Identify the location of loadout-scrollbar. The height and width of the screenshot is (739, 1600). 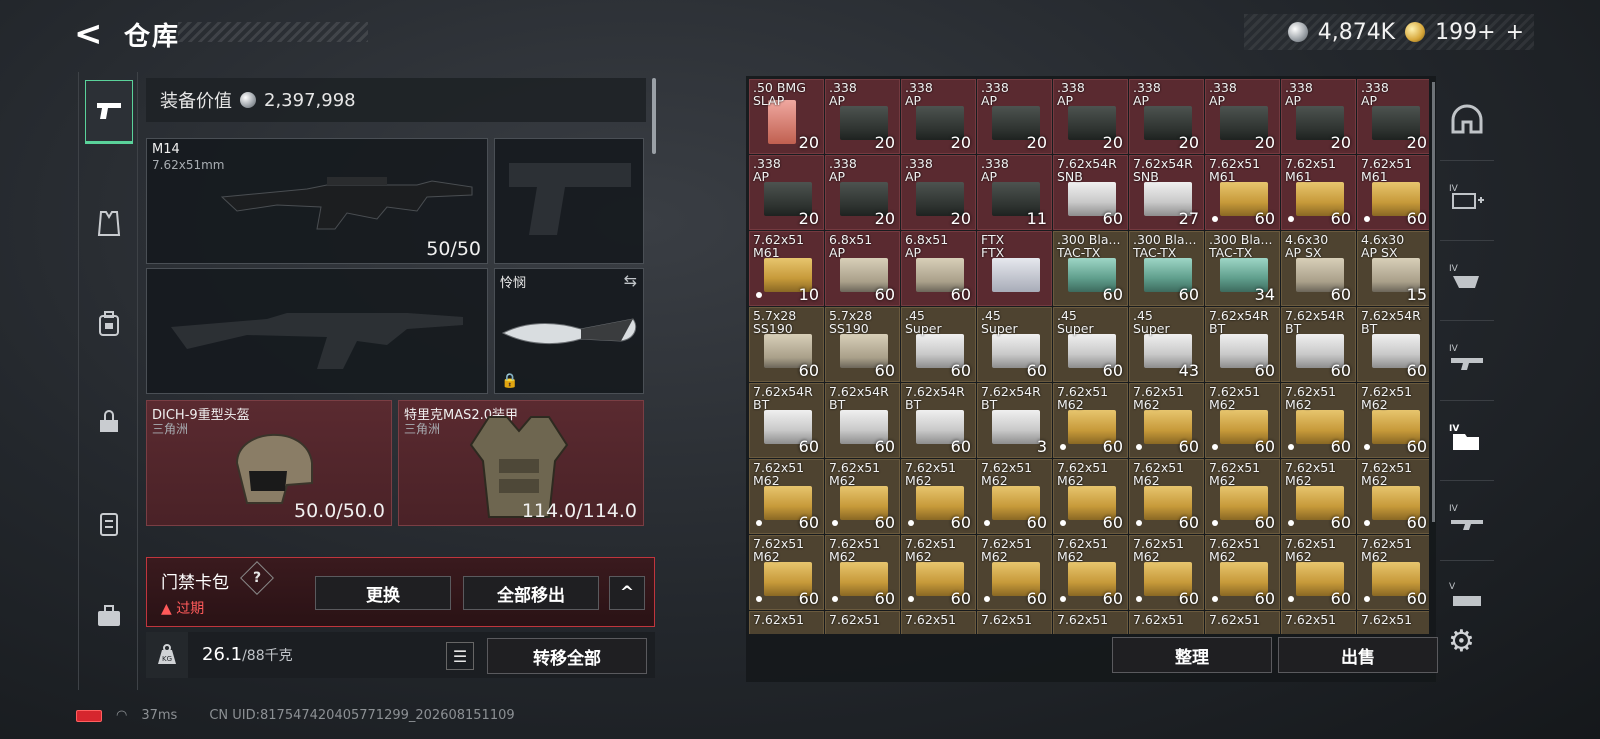
(654, 116).